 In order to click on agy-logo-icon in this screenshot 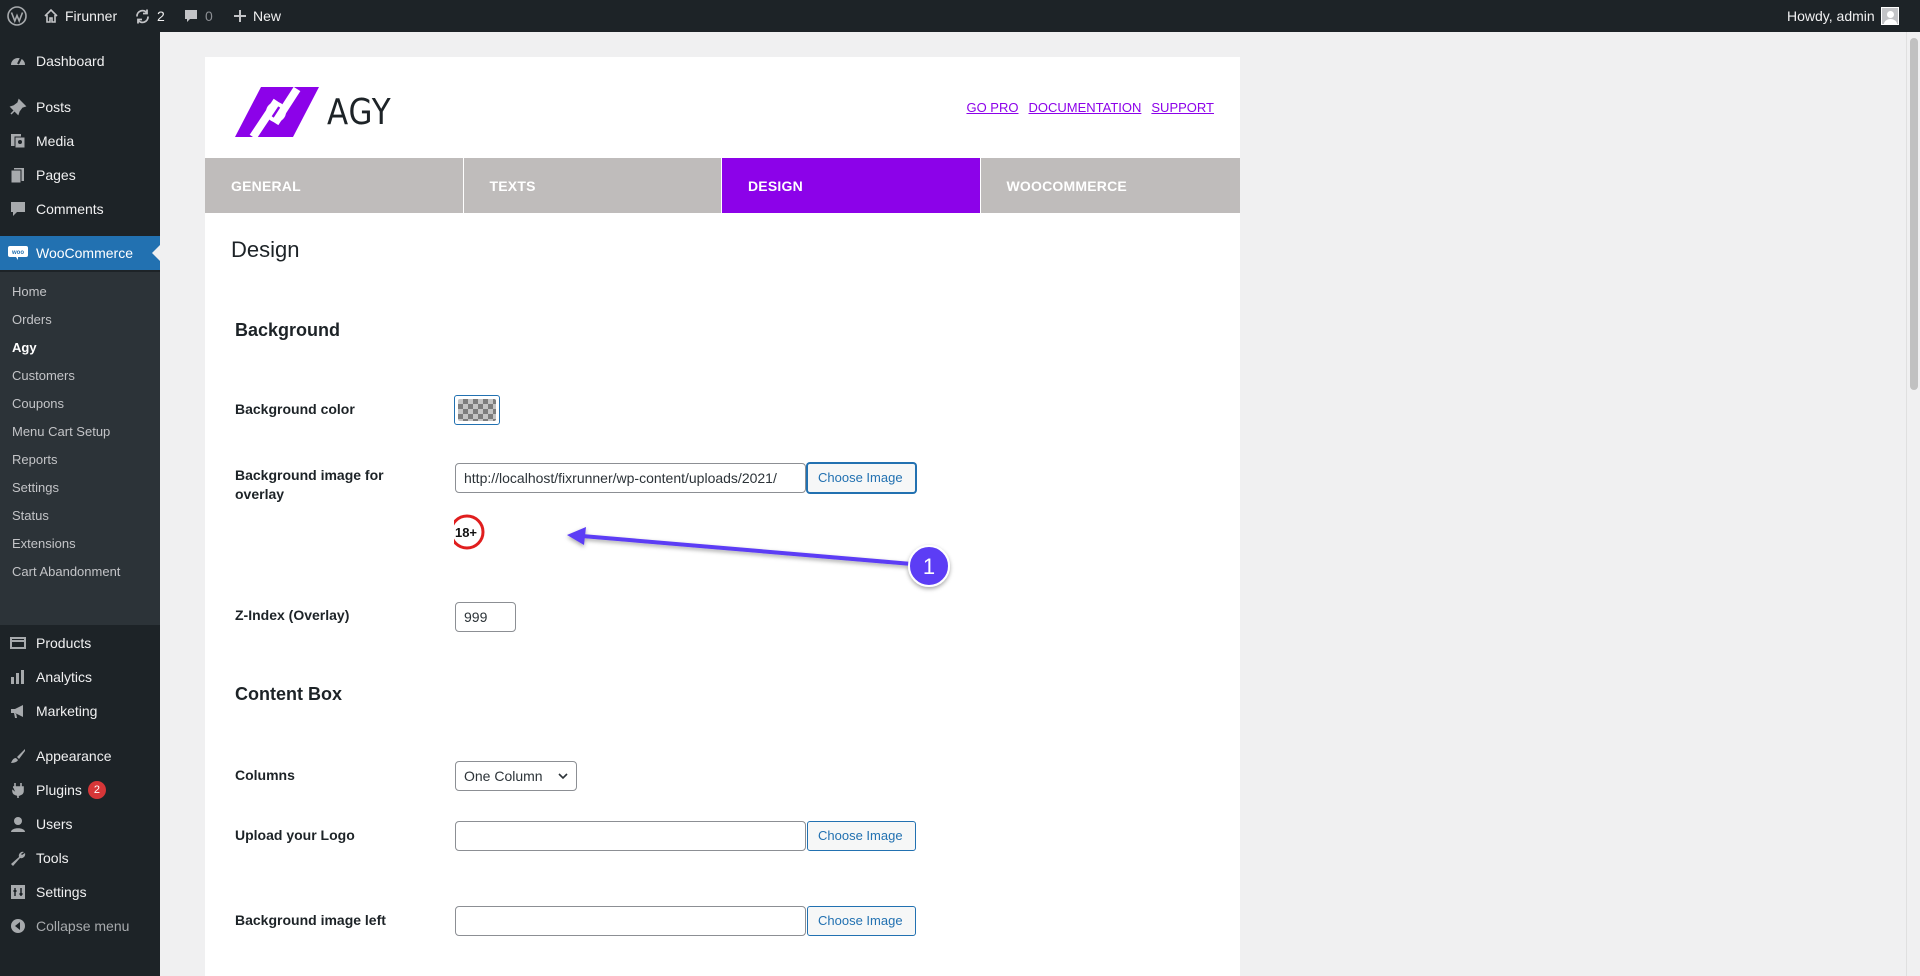, I will do `click(277, 112)`.